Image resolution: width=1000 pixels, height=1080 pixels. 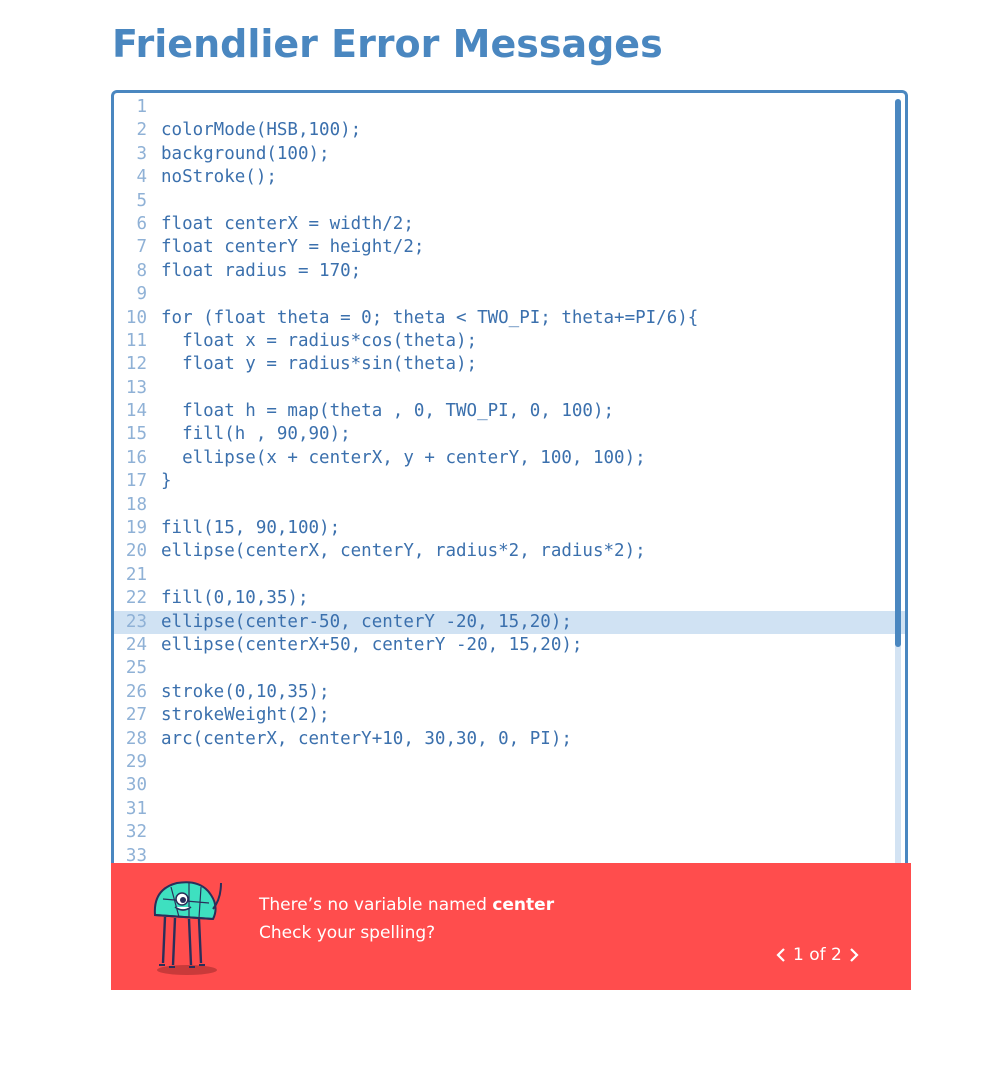 I want to click on chevron-left-icon, so click(x=781, y=955).